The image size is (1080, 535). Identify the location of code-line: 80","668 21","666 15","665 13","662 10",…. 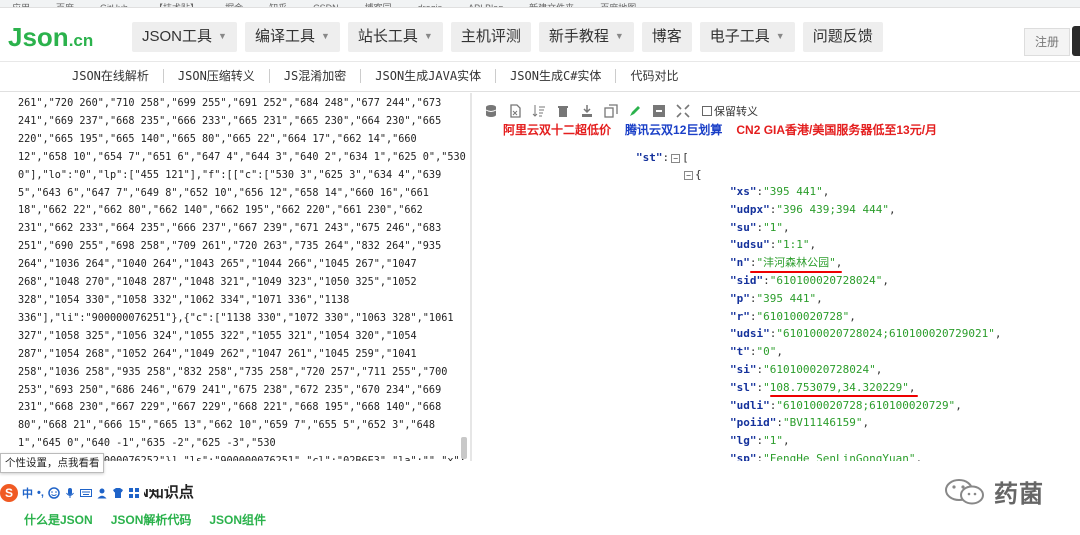
(227, 426).